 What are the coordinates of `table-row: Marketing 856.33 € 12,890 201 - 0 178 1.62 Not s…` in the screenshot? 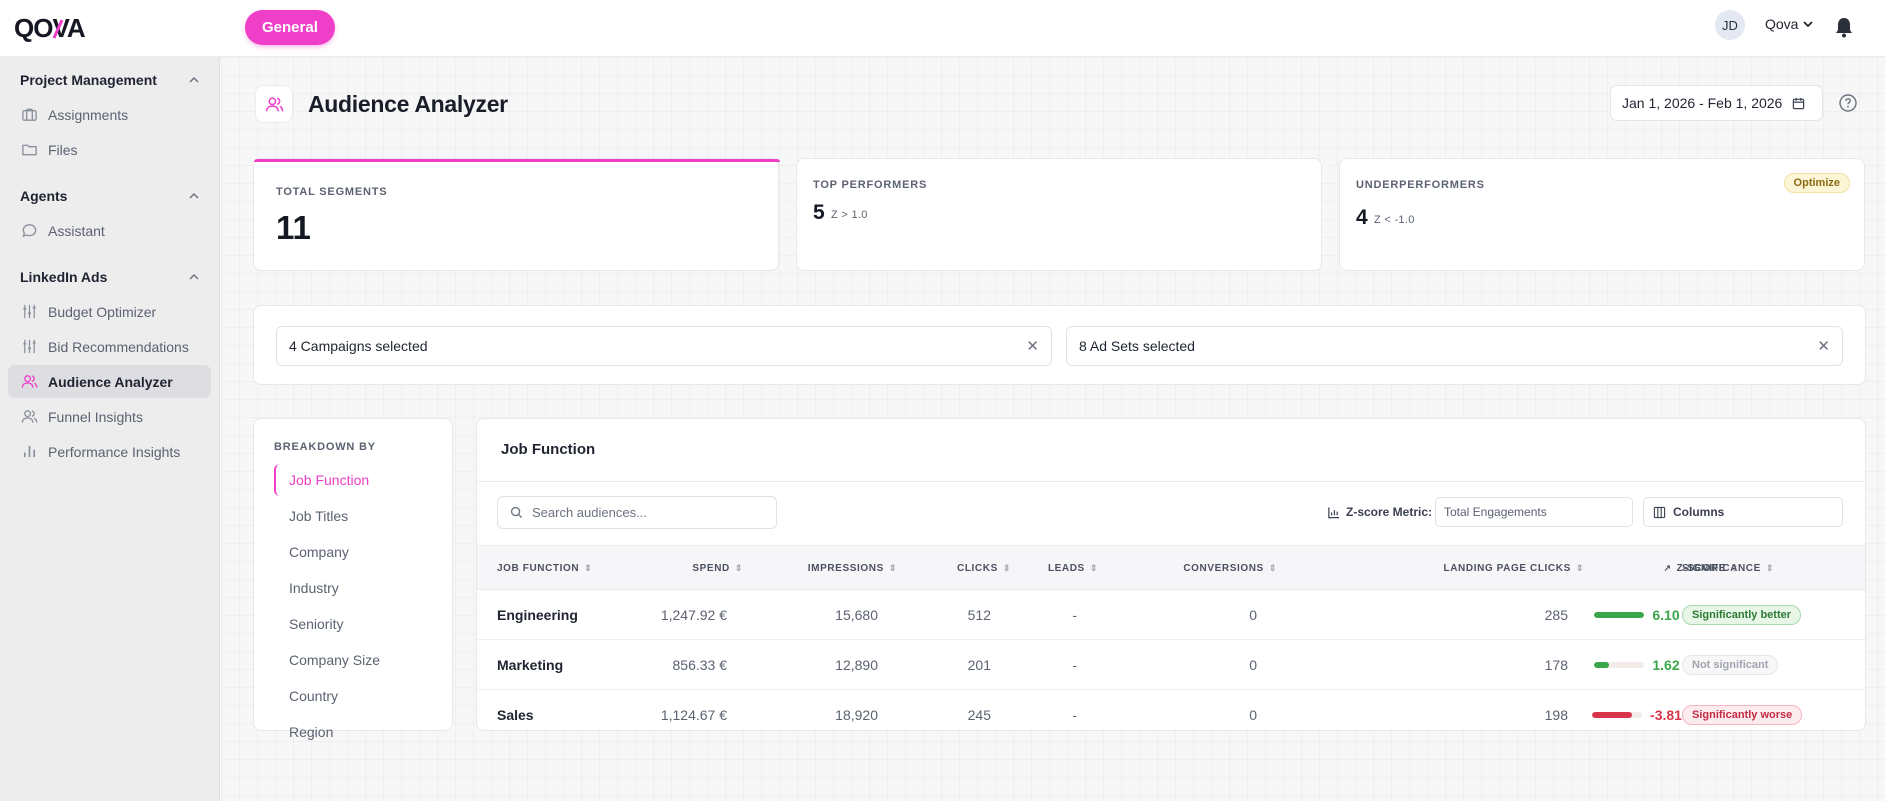 It's located at (1171, 665).